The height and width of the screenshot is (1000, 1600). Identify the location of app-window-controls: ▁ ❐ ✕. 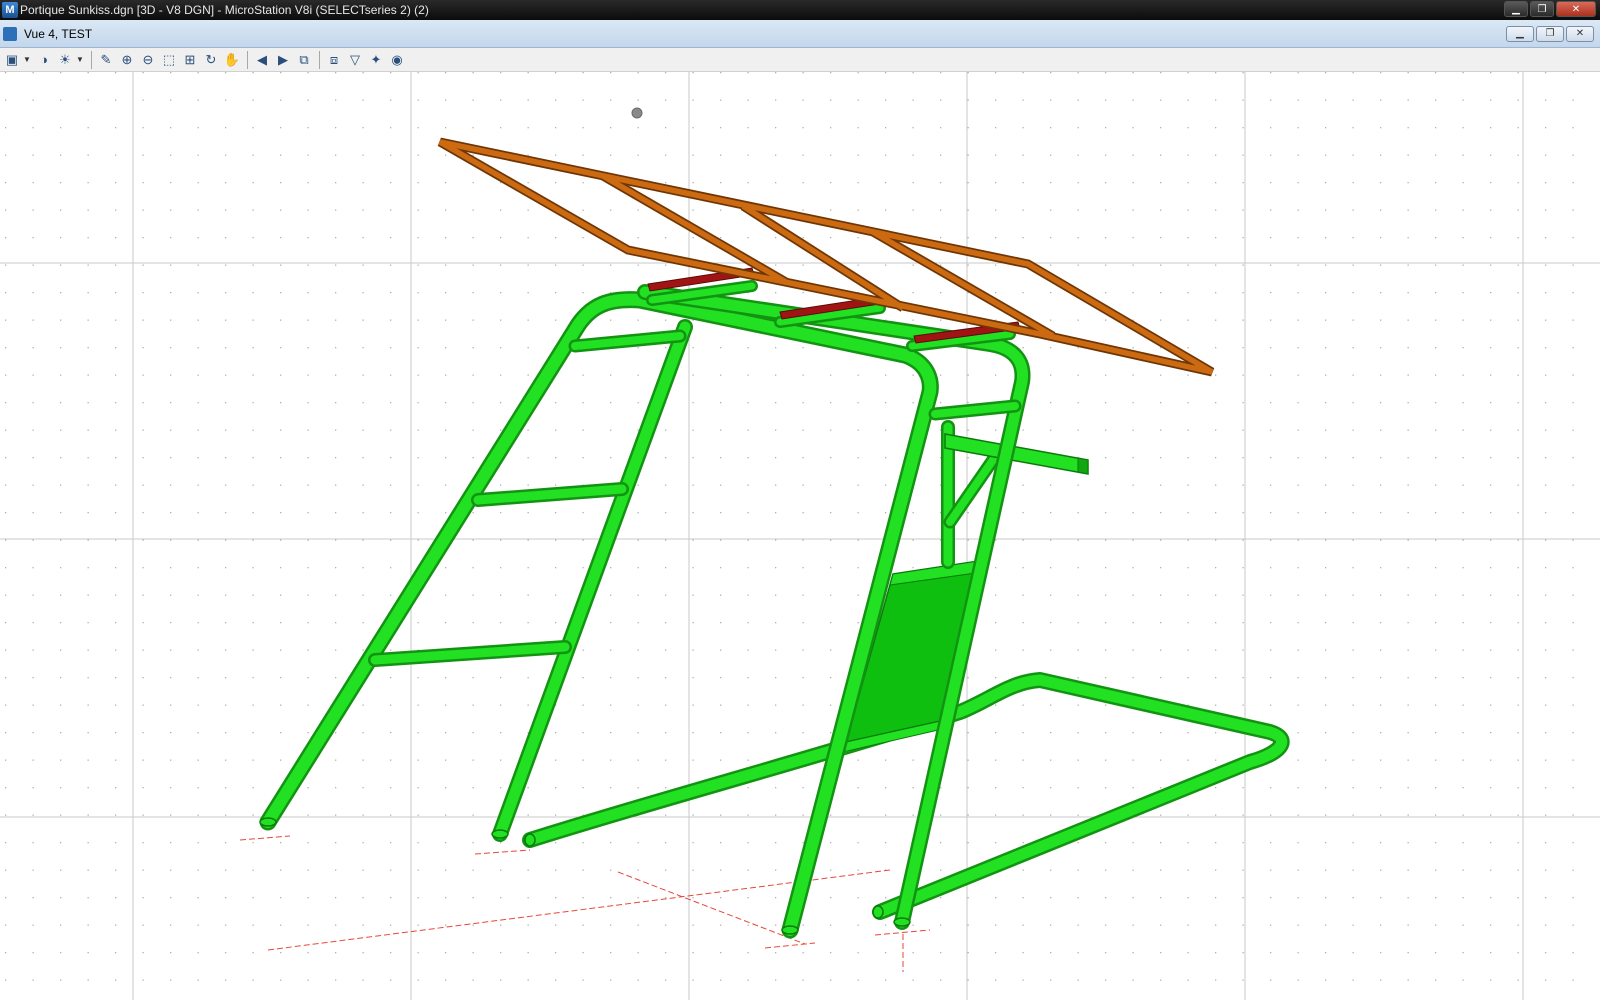
(1550, 9).